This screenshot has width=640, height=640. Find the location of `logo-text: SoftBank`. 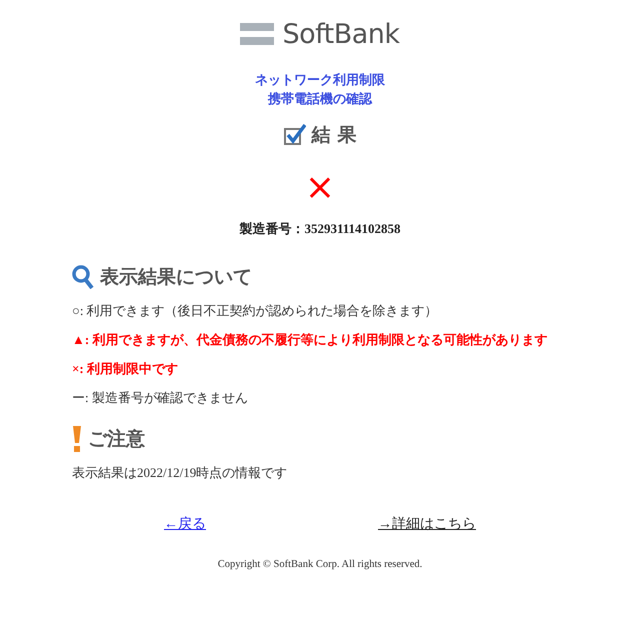

logo-text: SoftBank is located at coordinates (341, 34).